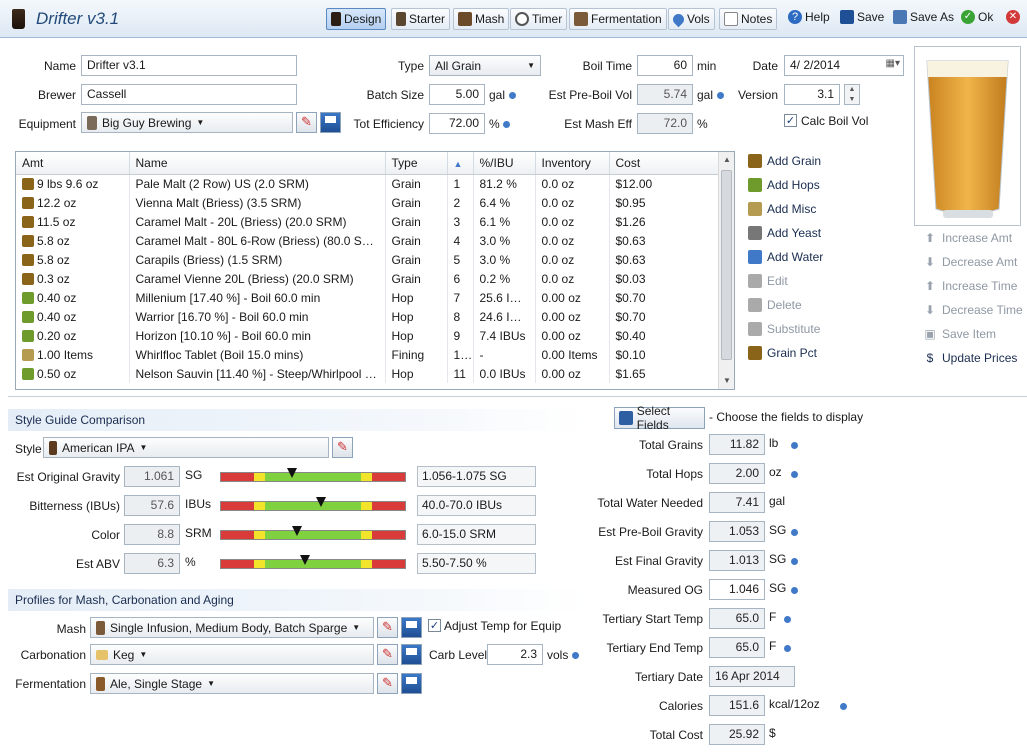  I want to click on ok-button: ✓ Ok, so click(977, 17).